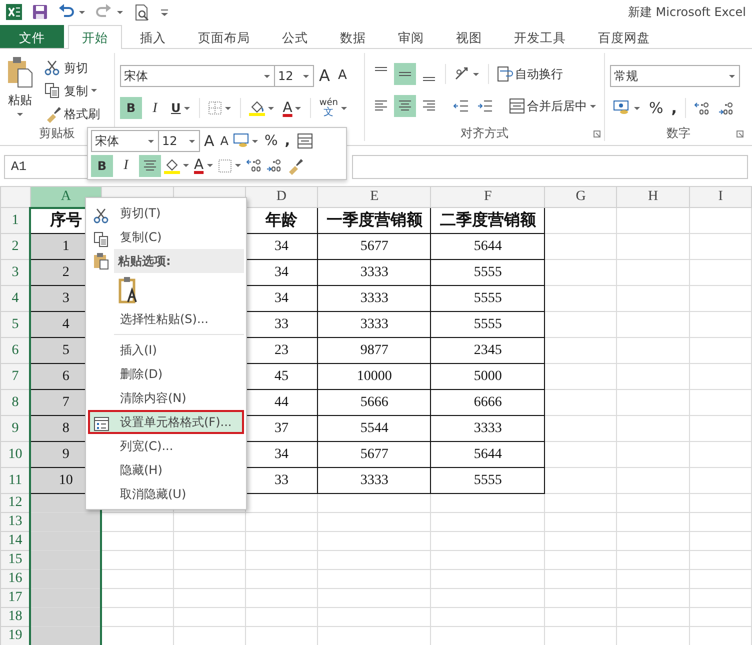 The width and height of the screenshot is (752, 645). What do you see at coordinates (15, 351) in the screenshot?
I see `row-header: 6` at bounding box center [15, 351].